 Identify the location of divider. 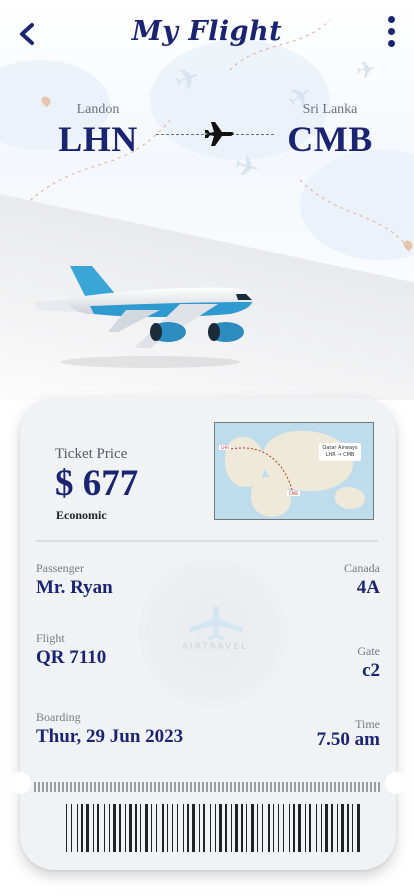
(207, 541).